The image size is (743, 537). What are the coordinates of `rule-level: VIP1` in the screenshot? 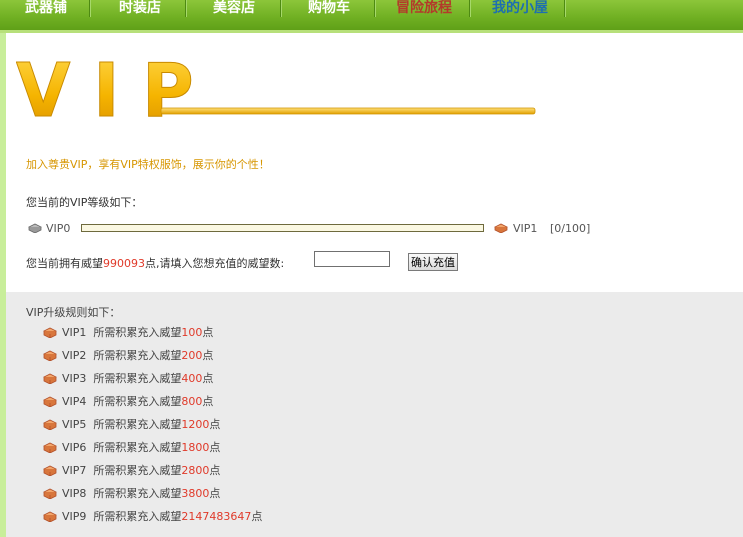 It's located at (74, 332).